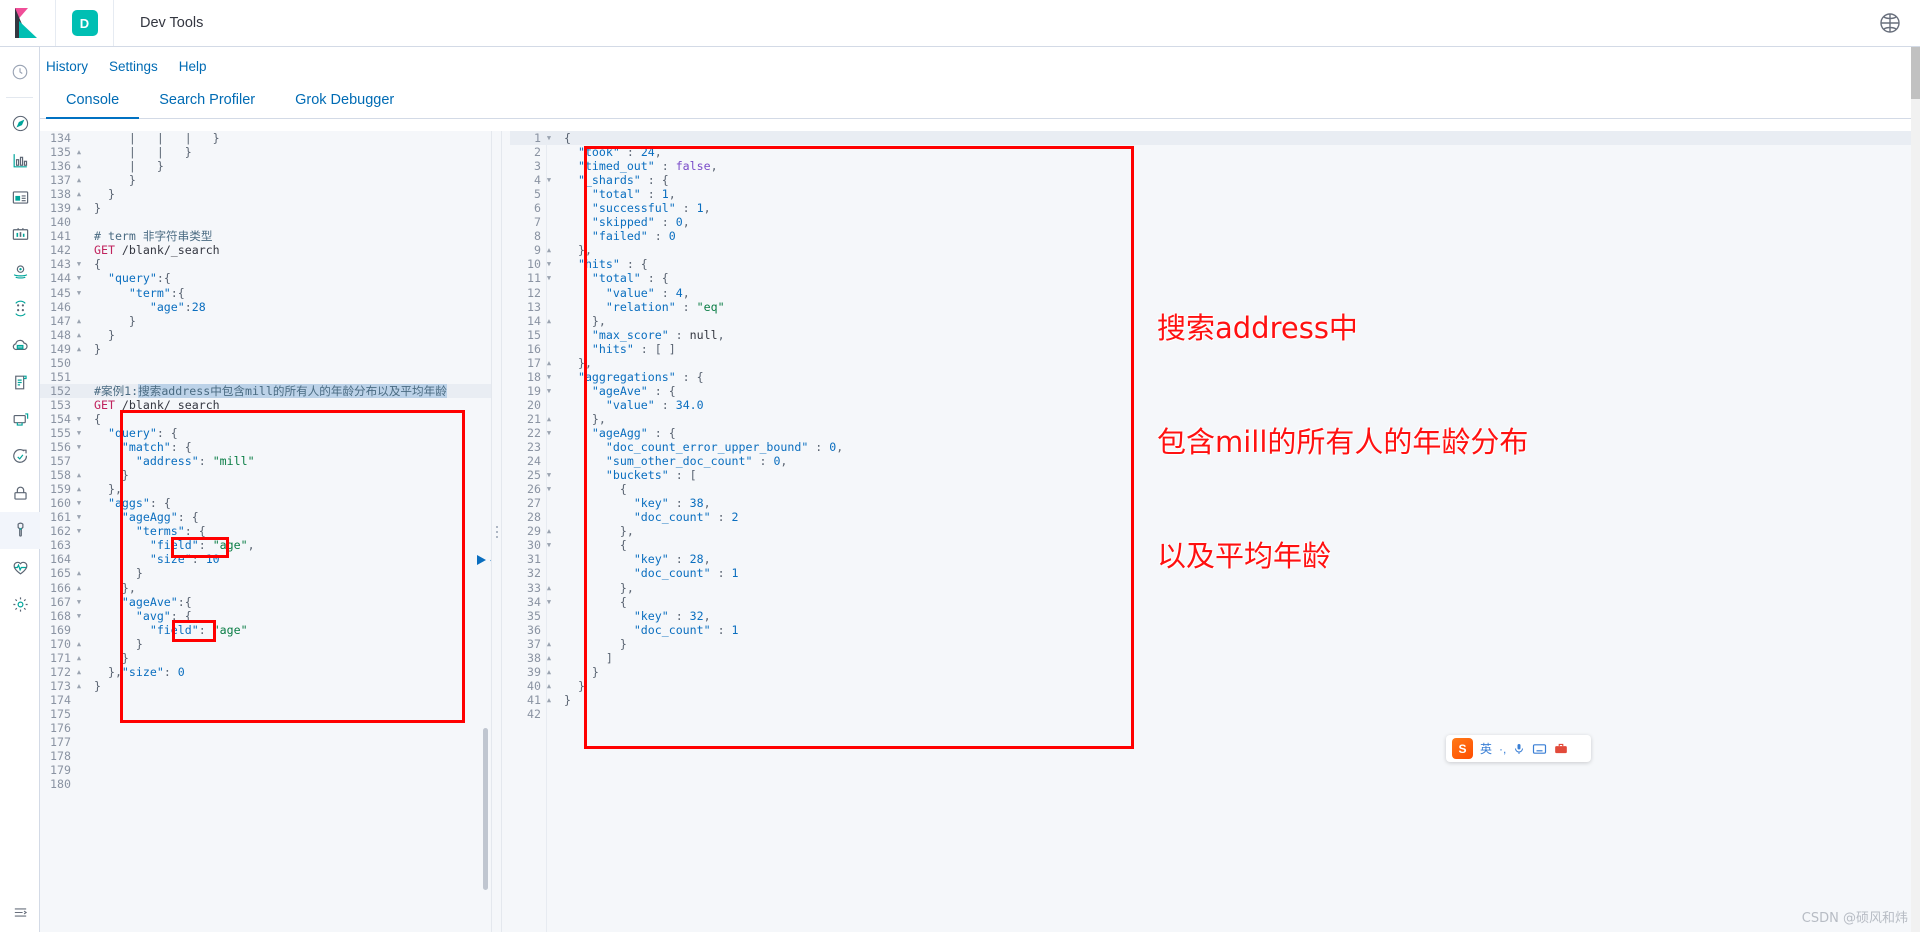 The image size is (1920, 932). I want to click on sidebar-item-dev-tools, so click(20, 530).